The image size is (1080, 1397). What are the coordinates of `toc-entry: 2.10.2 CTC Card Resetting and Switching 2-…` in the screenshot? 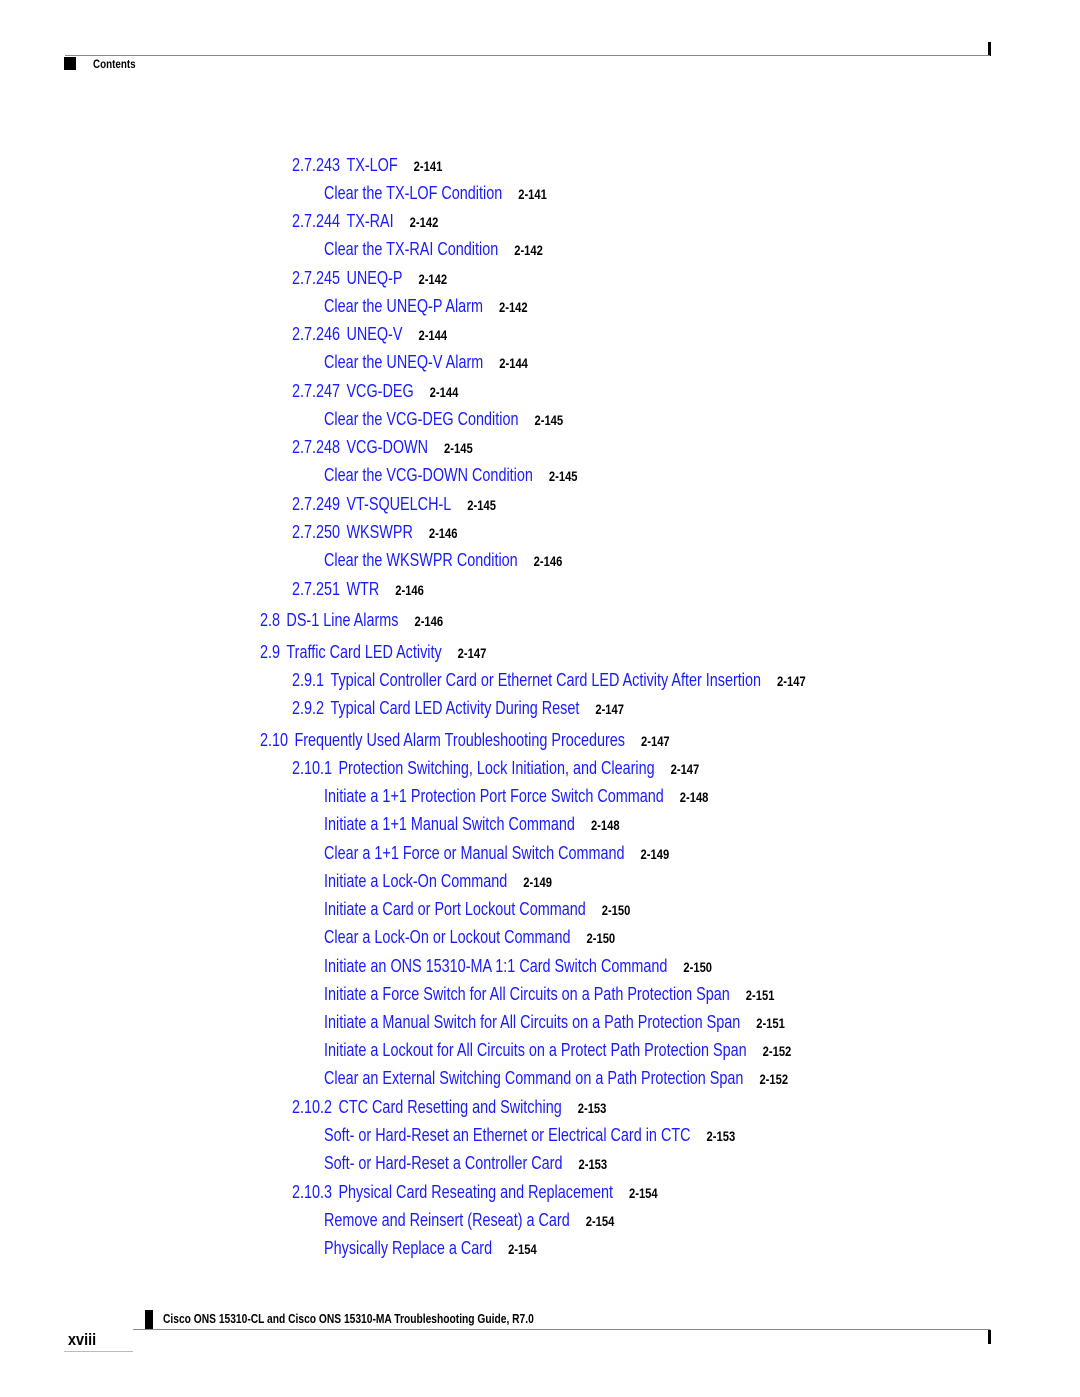 It's located at (449, 1107).